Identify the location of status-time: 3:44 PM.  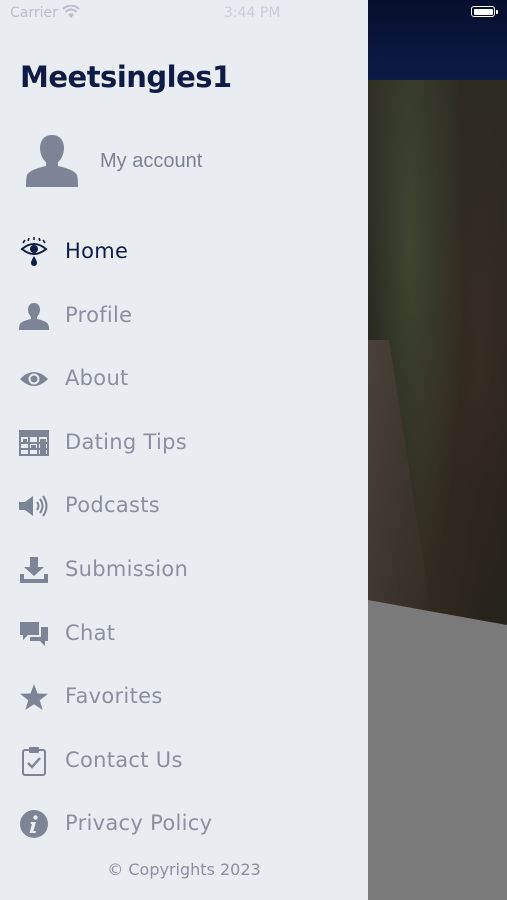
(252, 13).